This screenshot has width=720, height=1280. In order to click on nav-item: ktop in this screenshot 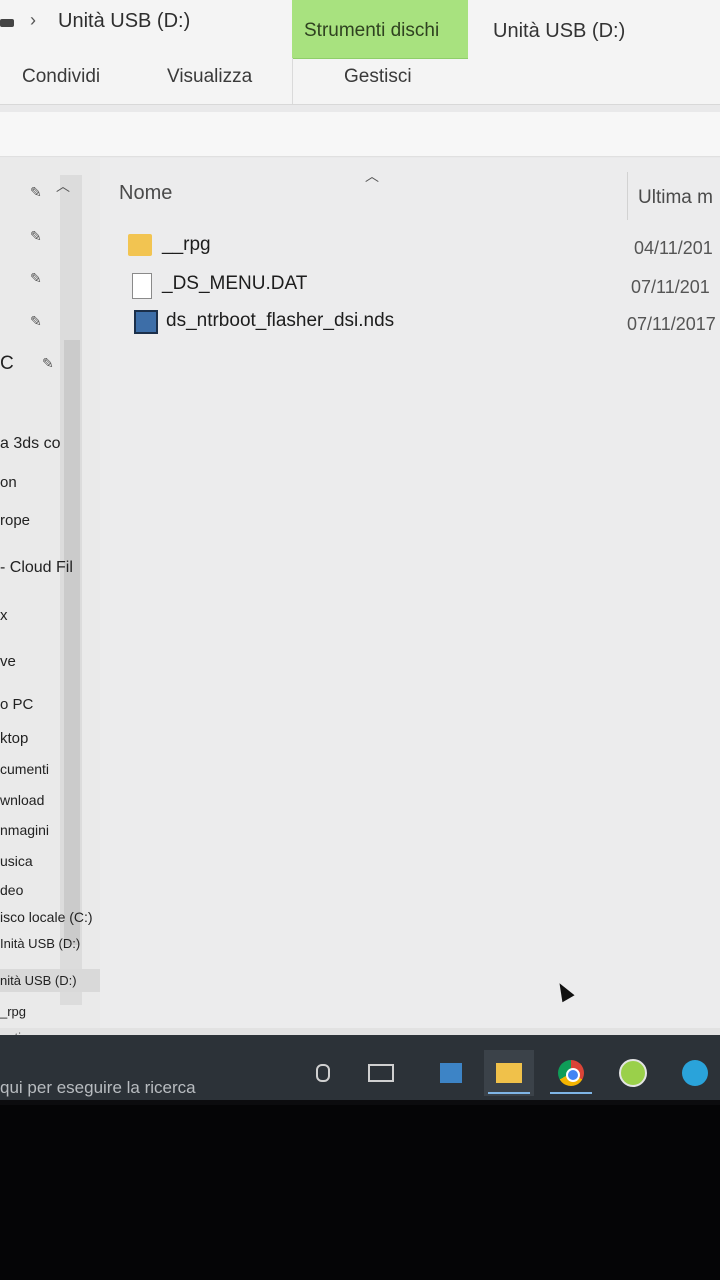, I will do `click(14, 738)`.